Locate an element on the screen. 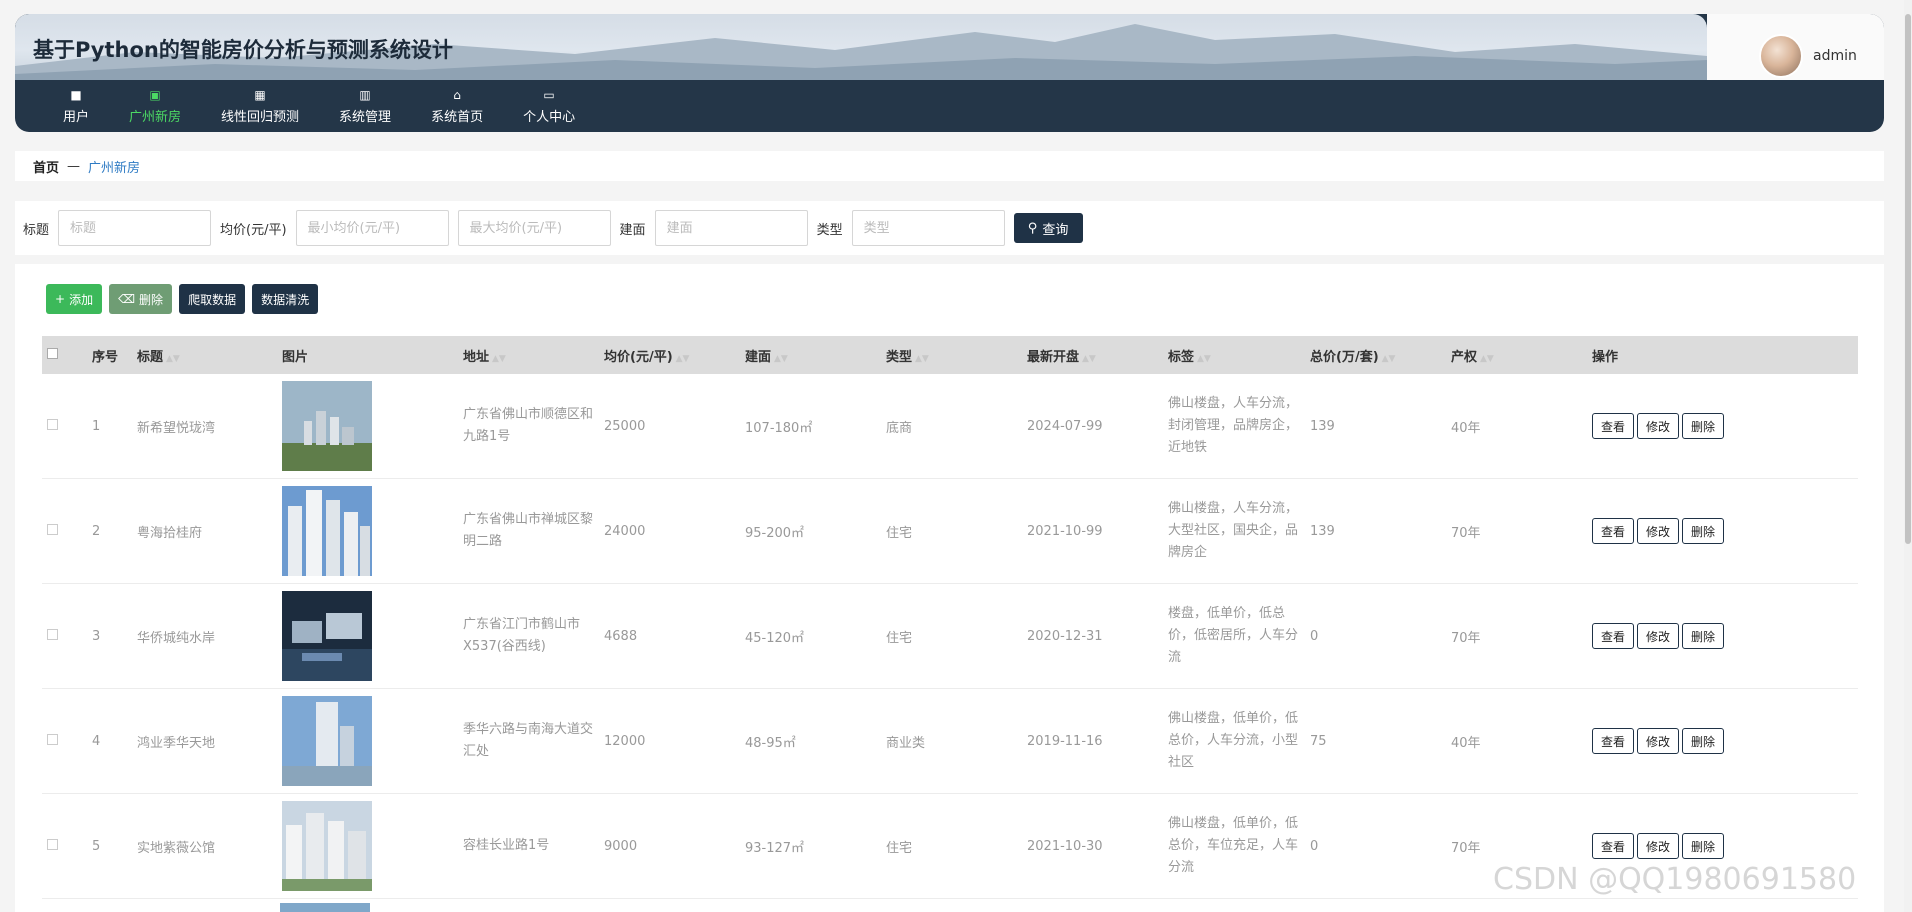 The image size is (1912, 912). nav-item-guangzhou-new-houses: ▣ 广州新房 is located at coordinates (155, 106).